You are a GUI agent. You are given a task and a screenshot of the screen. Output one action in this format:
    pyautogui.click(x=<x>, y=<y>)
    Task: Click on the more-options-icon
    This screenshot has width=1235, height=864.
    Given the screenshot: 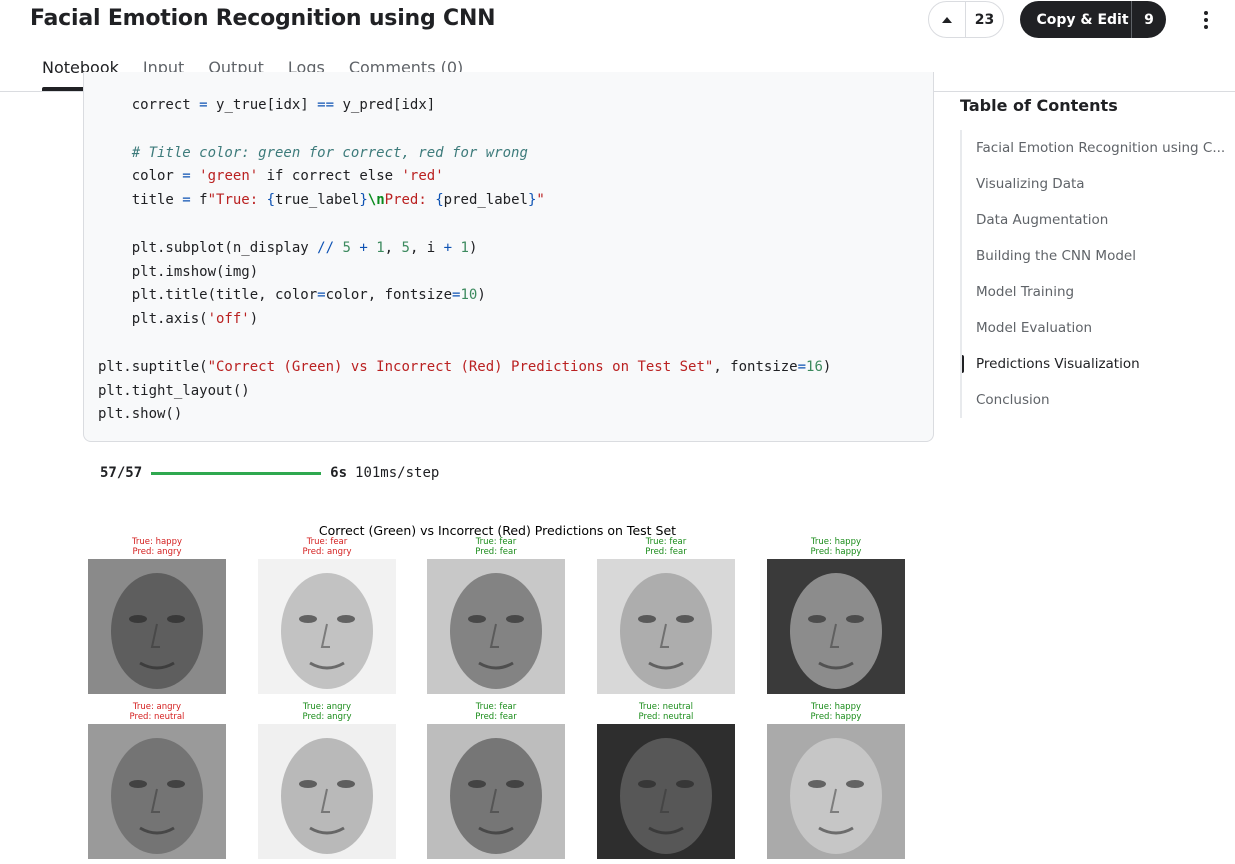 What is the action you would take?
    pyautogui.click(x=1206, y=20)
    